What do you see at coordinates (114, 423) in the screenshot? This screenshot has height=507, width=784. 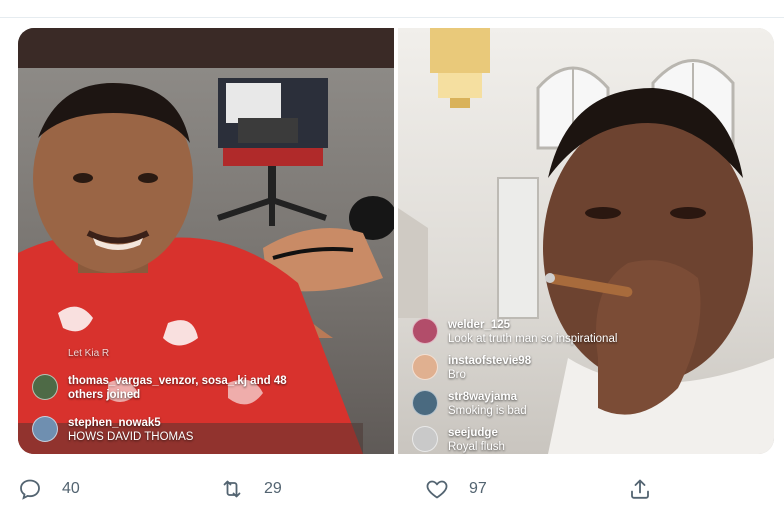 I see `comment-username: stephen_nowak5` at bounding box center [114, 423].